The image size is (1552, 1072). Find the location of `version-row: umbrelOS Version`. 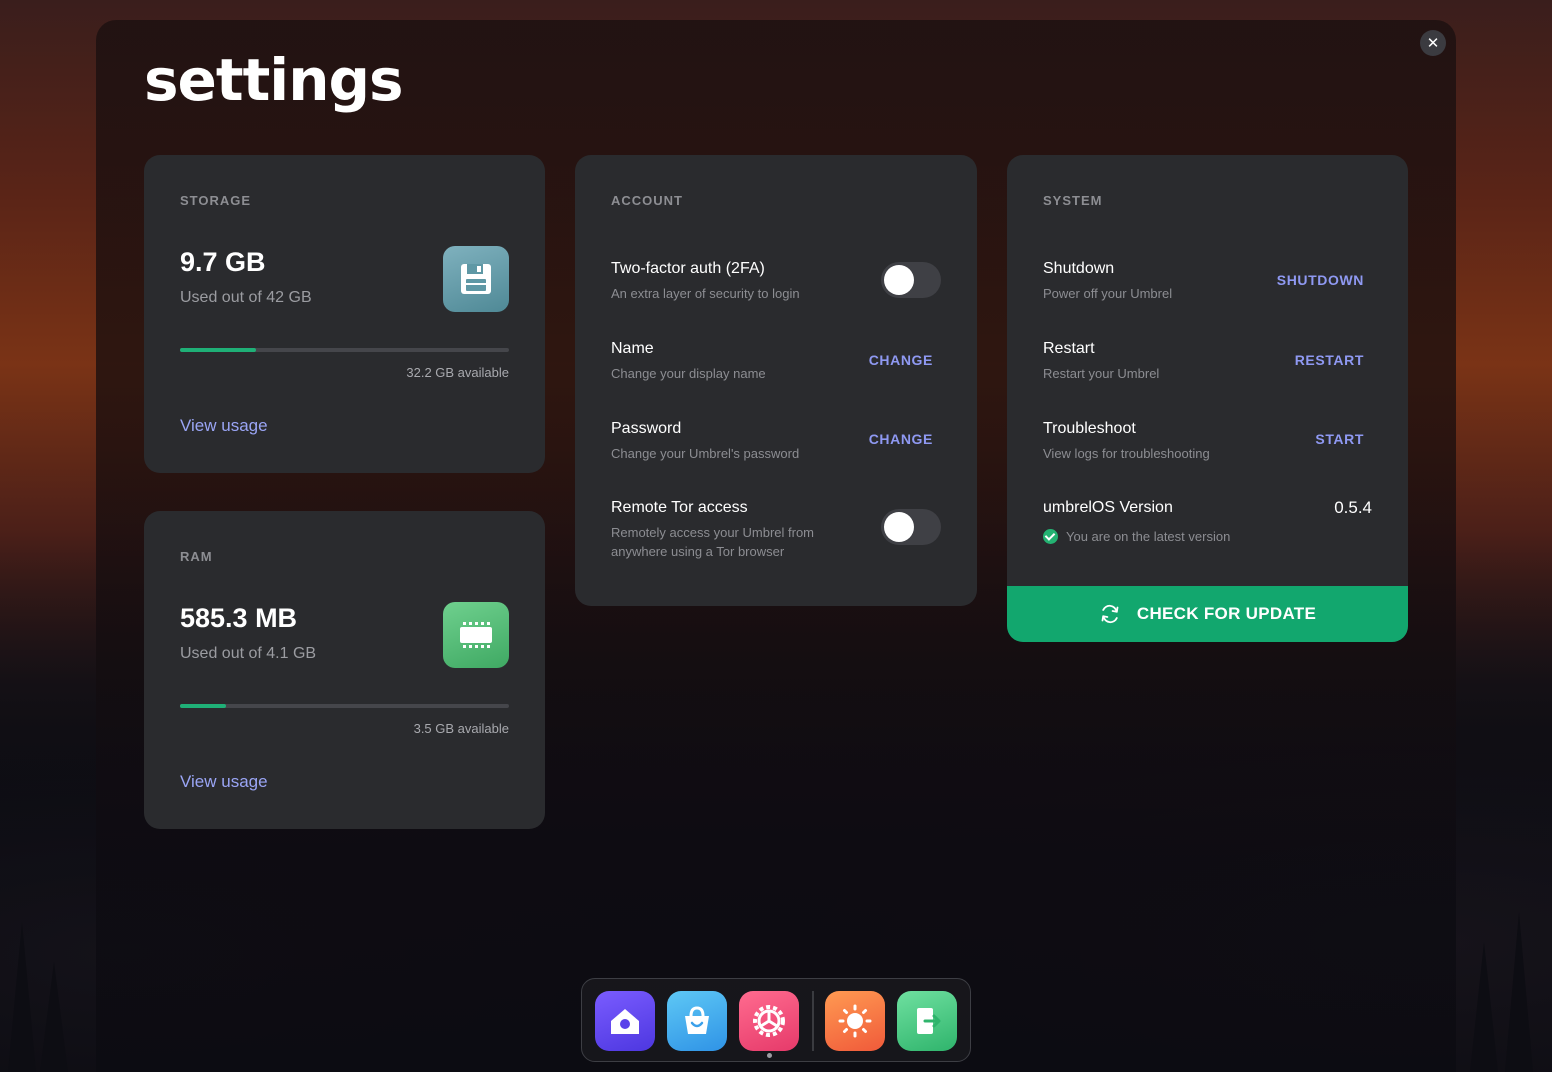

version-row: umbrelOS Version is located at coordinates (1207, 508).